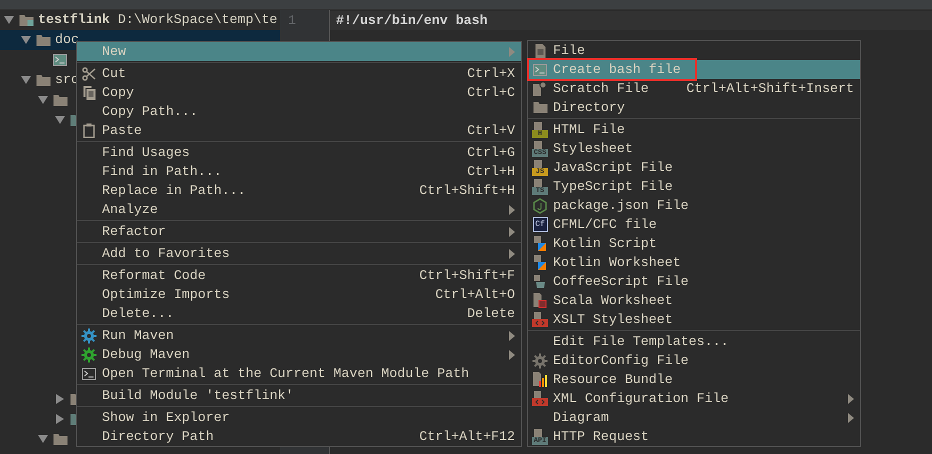 The height and width of the screenshot is (454, 932). Describe the element at coordinates (770, 89) in the screenshot. I see `shortcut-label: Ctrl+Alt+Shift+Insert` at that location.